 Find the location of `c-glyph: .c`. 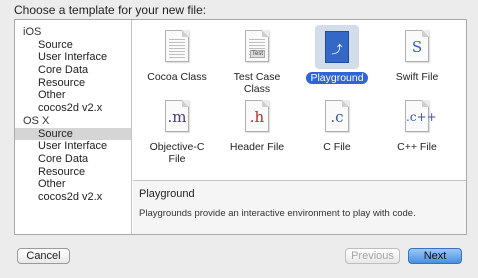

c-glyph: .c is located at coordinates (337, 117).